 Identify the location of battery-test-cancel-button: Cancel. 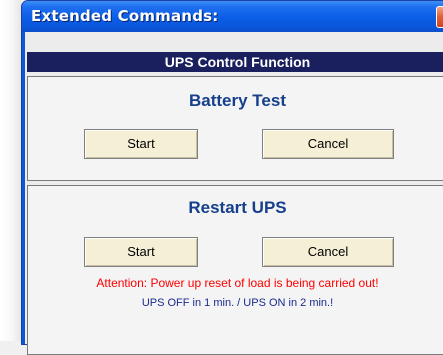
(328, 144).